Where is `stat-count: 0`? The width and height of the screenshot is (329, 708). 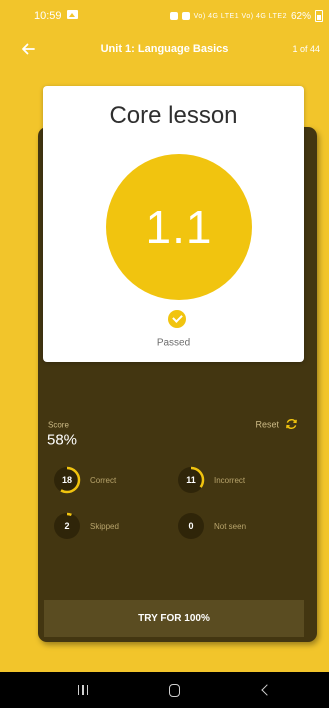 stat-count: 0 is located at coordinates (191, 526).